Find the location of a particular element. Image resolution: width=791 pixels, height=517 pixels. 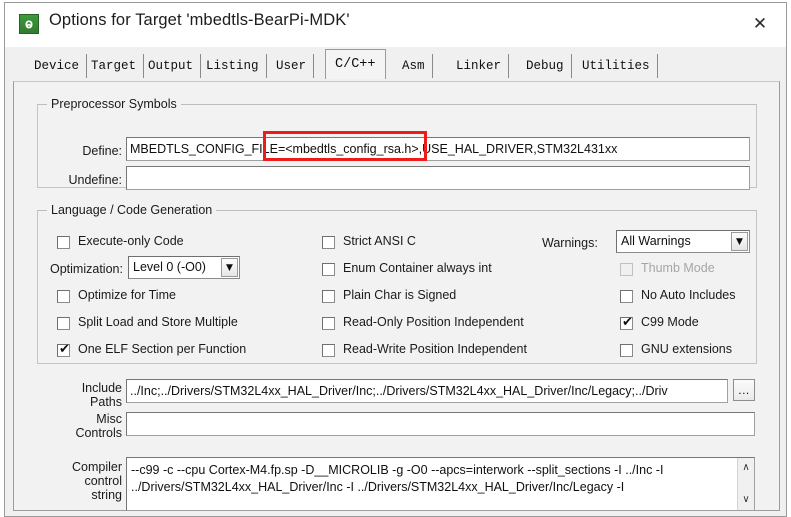

label-thumb-mode: Thumb Mode is located at coordinates (678, 268).